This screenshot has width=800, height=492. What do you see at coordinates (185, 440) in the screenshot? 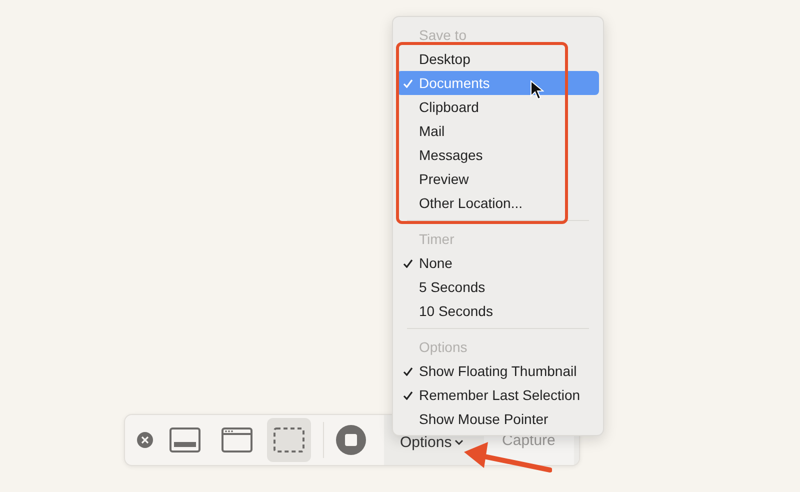
I see `screen-icon` at bounding box center [185, 440].